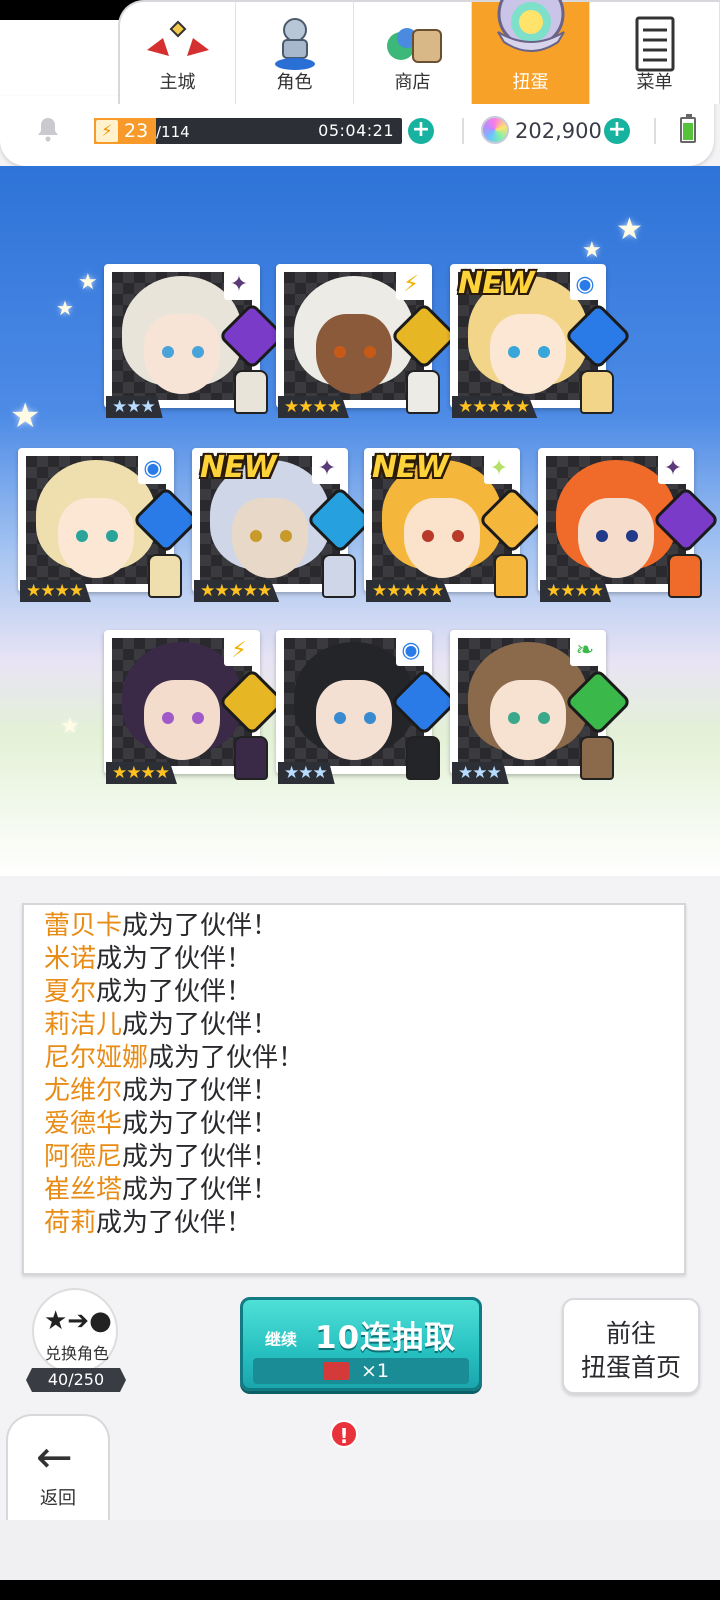 Image resolution: width=720 pixels, height=1600 pixels. What do you see at coordinates (375, 1371) in the screenshot?
I see `pull-cost-amount: ×1` at bounding box center [375, 1371].